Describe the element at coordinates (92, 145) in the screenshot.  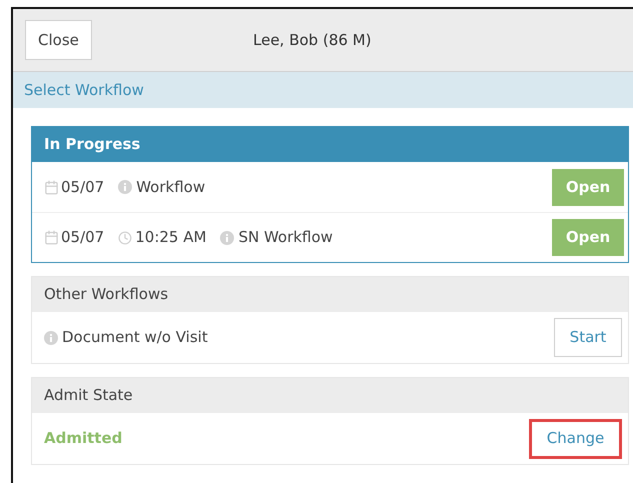
I see `card-title: In Progress` at that location.